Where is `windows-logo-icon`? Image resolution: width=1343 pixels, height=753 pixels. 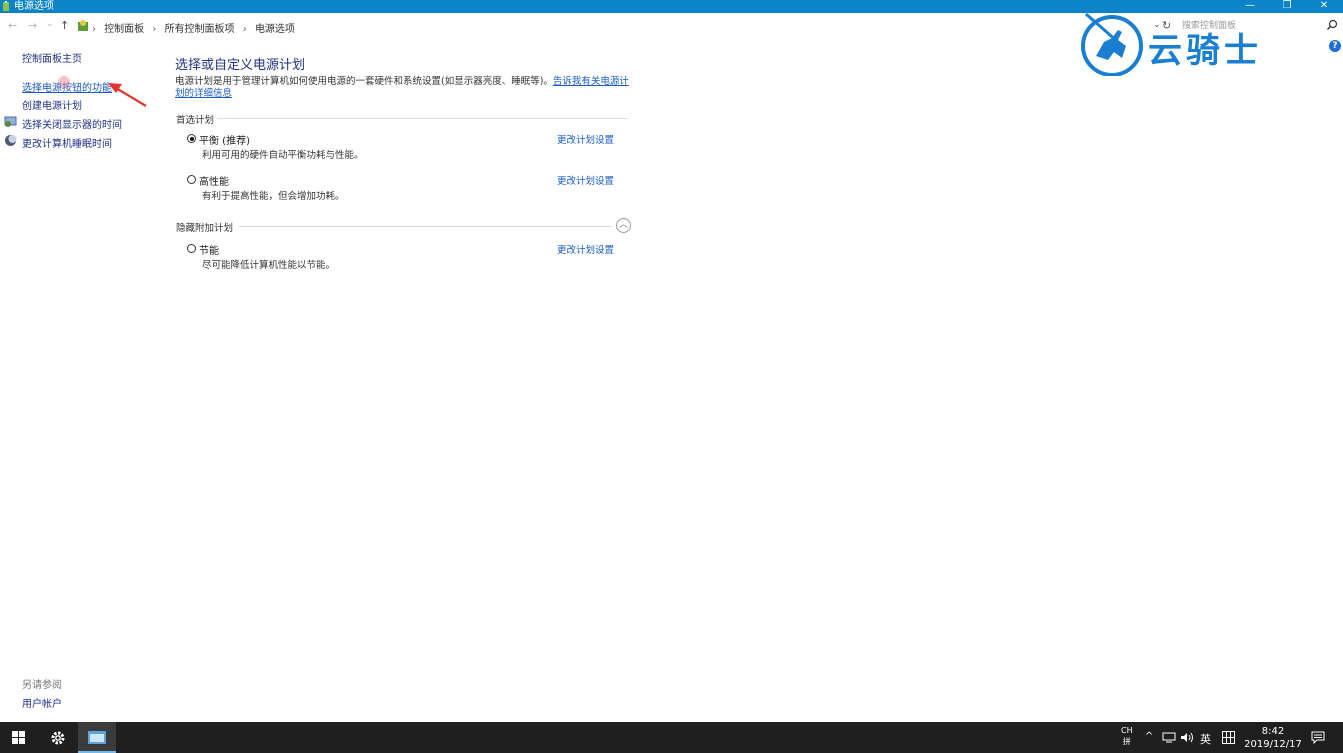 windows-logo-icon is located at coordinates (18, 737).